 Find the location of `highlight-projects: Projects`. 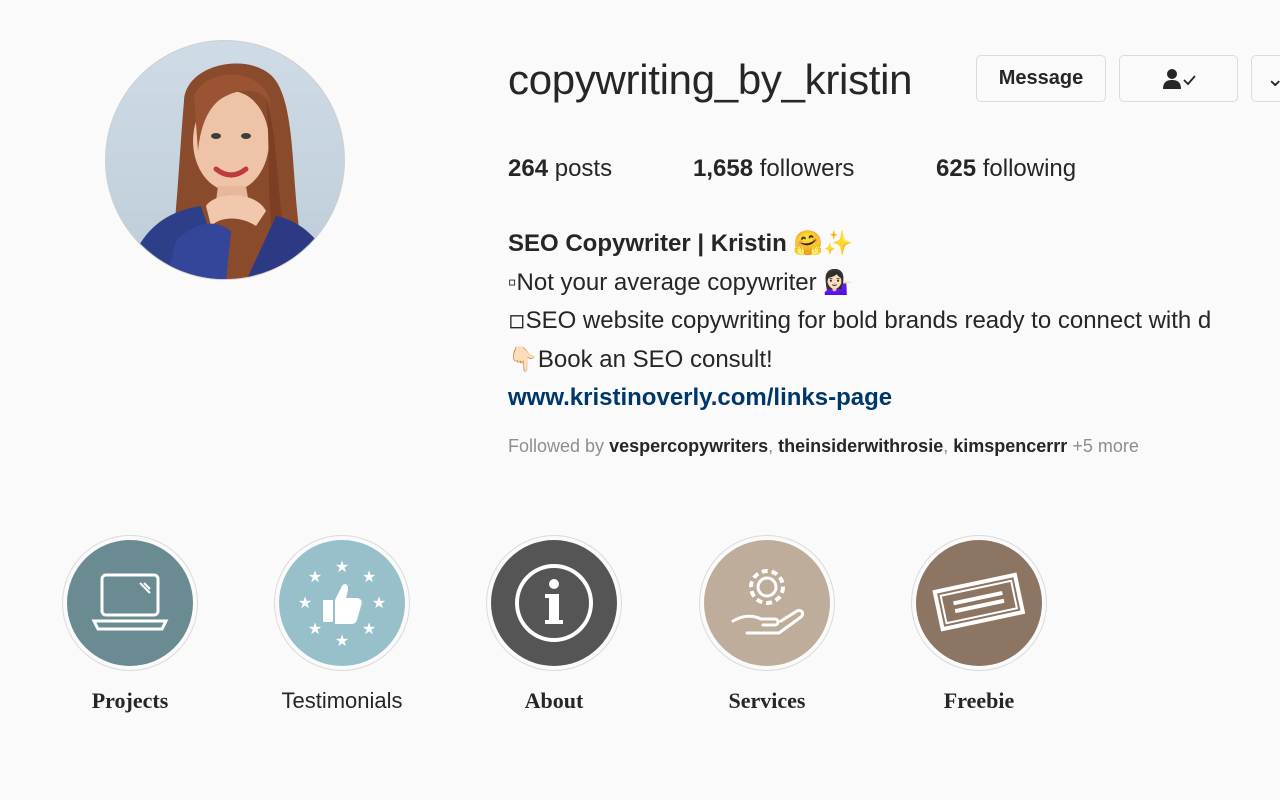

highlight-projects: Projects is located at coordinates (130, 624).